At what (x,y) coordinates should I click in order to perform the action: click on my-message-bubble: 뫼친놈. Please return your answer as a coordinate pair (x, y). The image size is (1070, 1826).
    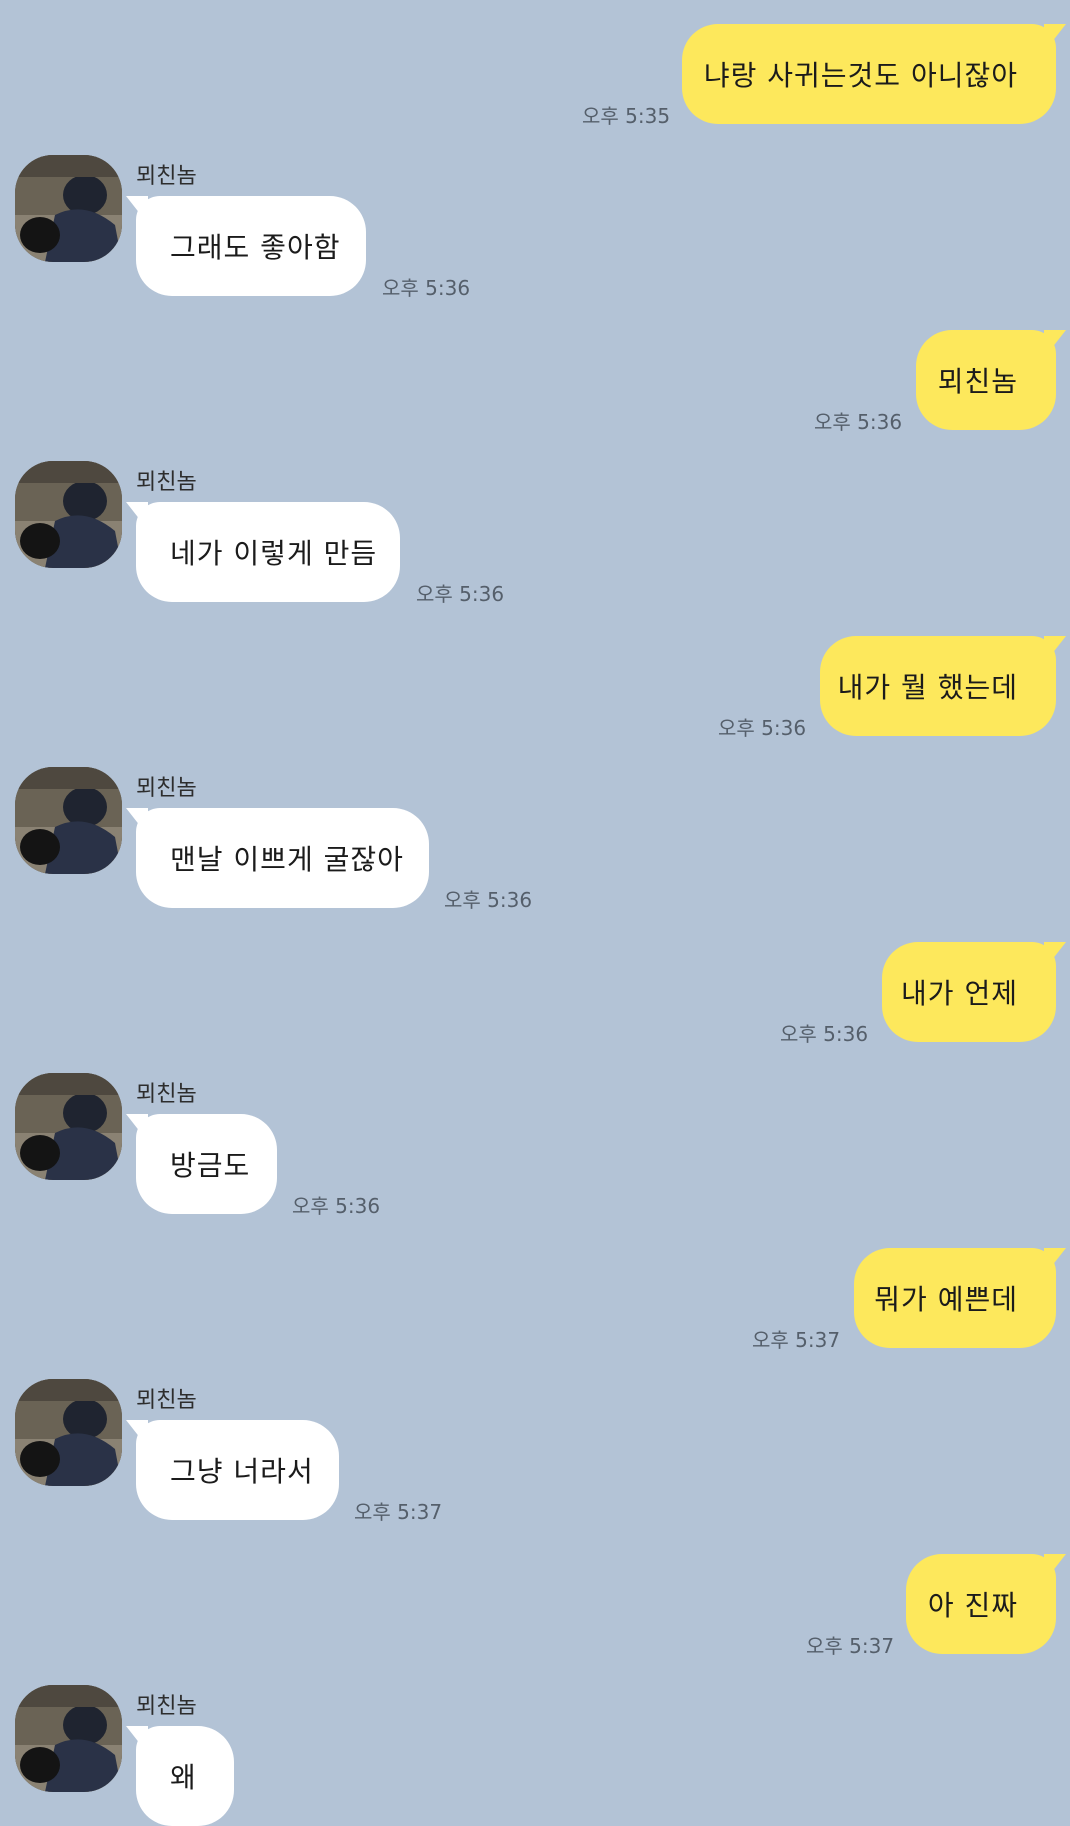
    Looking at the image, I should click on (991, 380).